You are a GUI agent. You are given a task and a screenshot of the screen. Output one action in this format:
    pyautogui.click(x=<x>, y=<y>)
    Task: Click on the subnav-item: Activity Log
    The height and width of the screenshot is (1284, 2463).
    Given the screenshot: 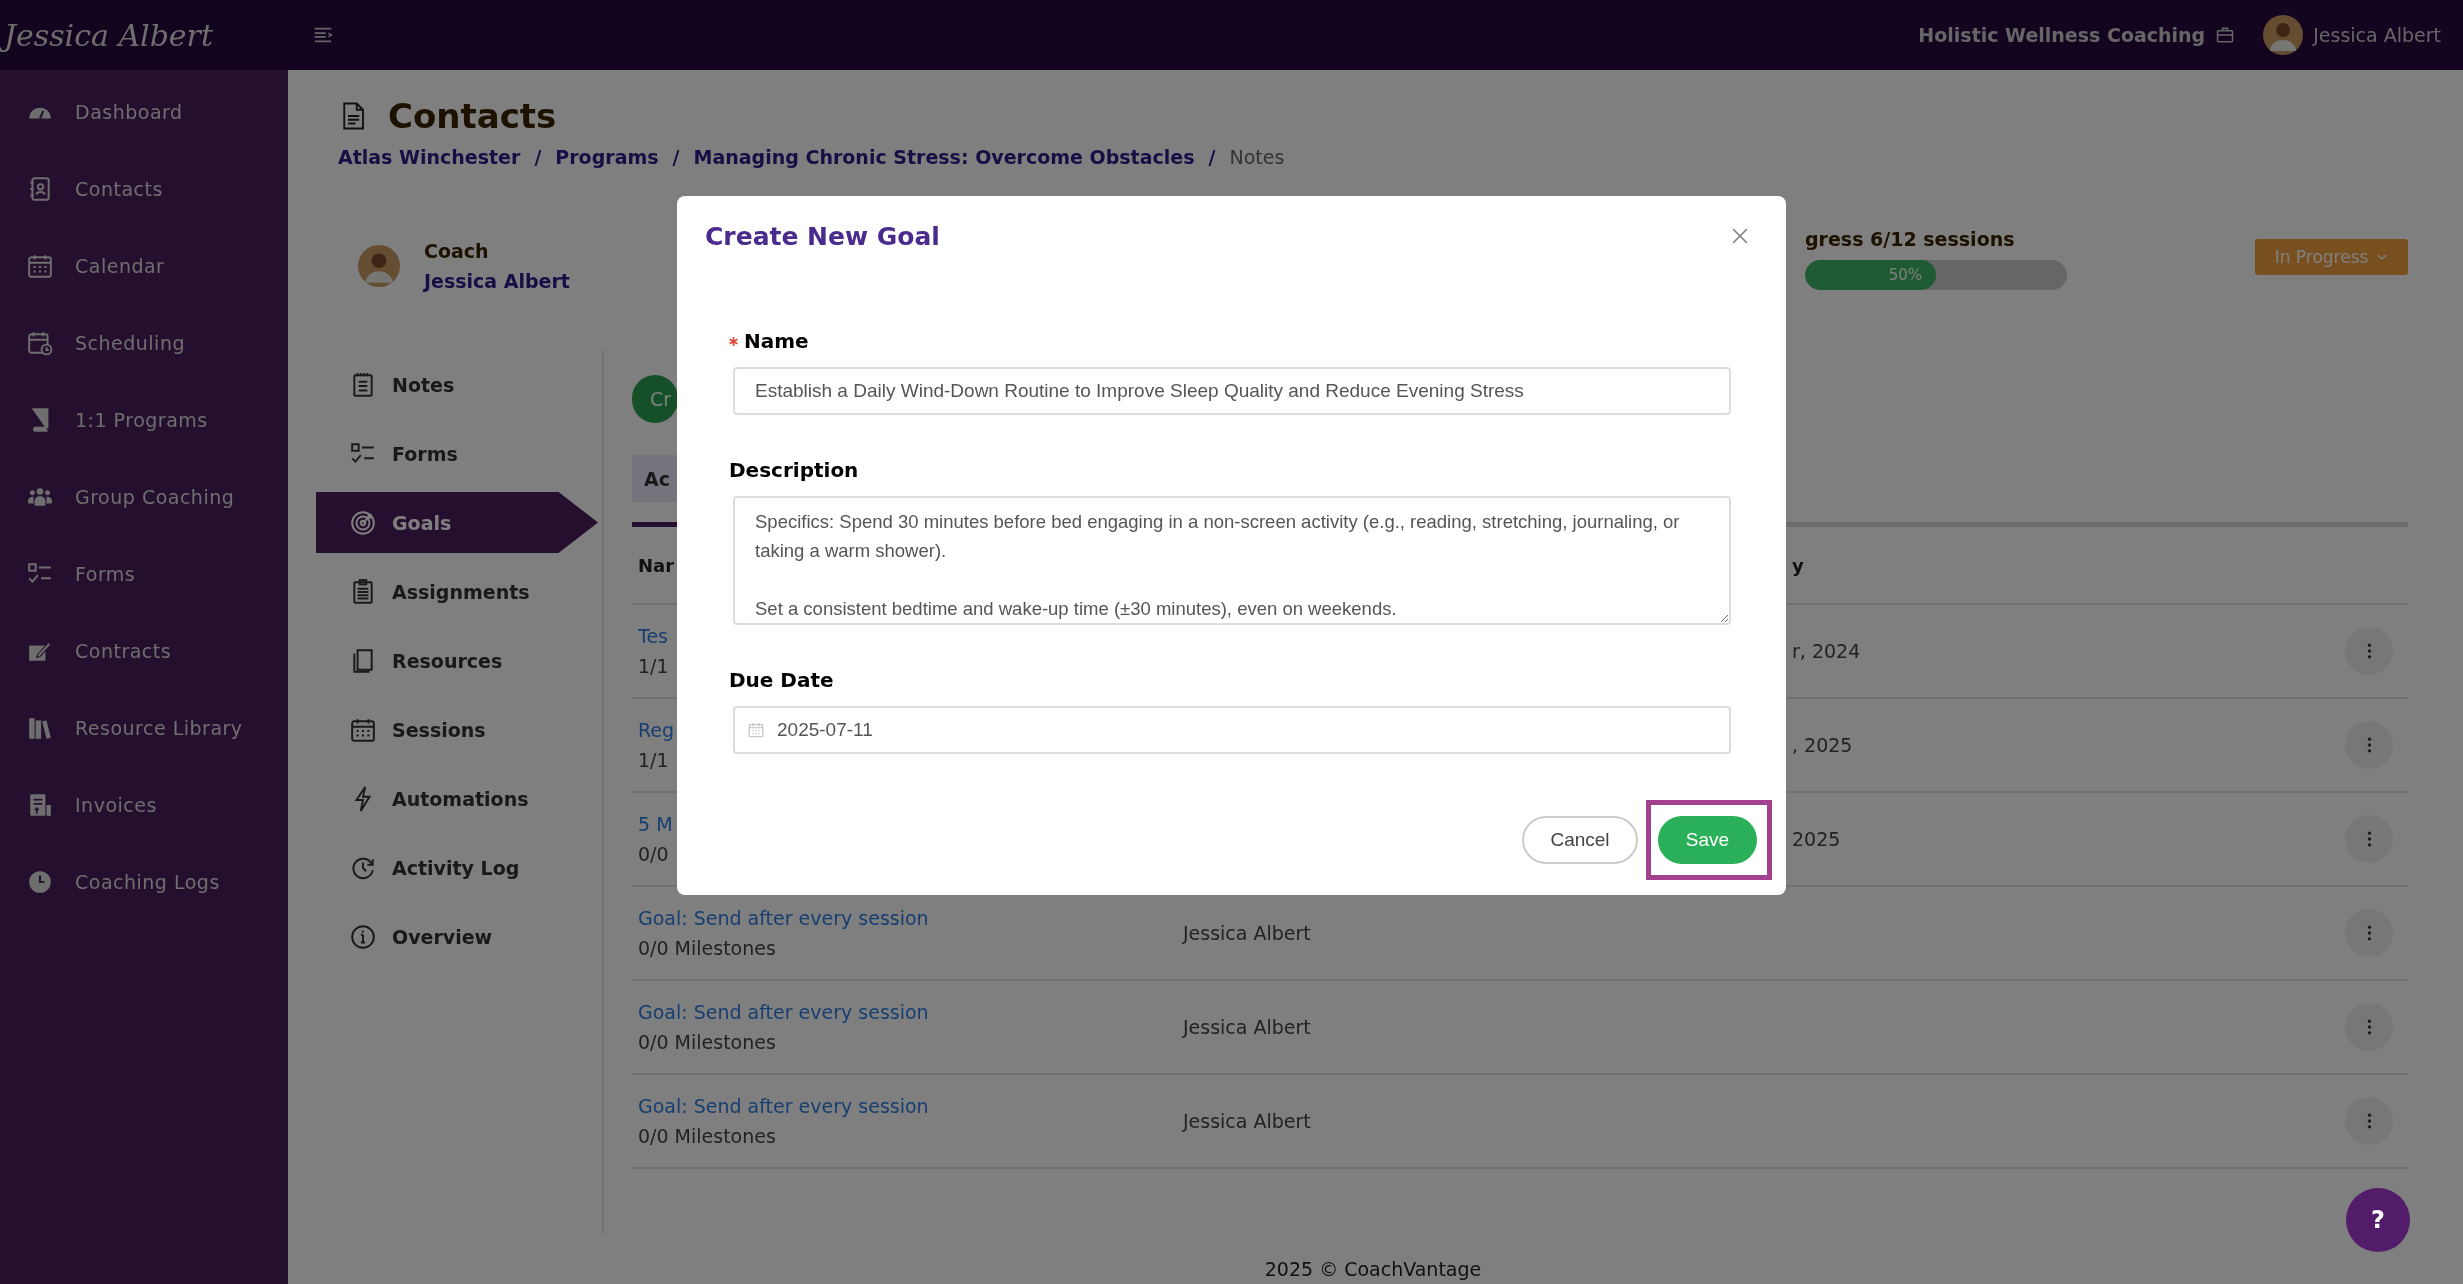 What is the action you would take?
    pyautogui.click(x=470, y=867)
    